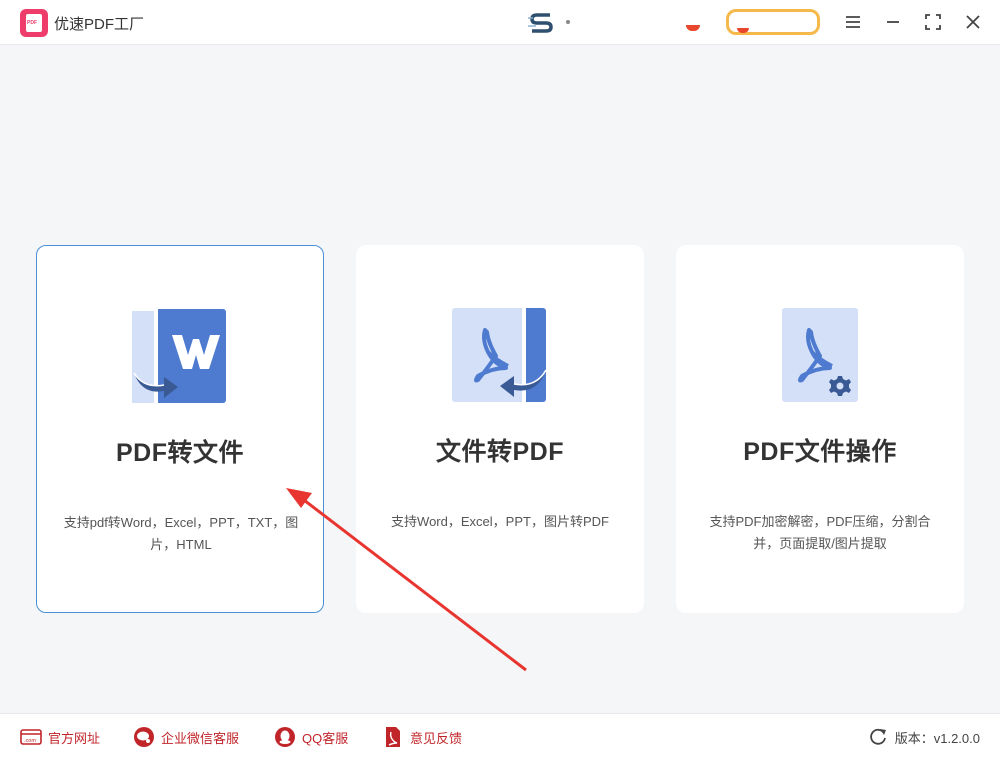 The width and height of the screenshot is (1000, 760). I want to click on user-indicator-dot, so click(568, 22).